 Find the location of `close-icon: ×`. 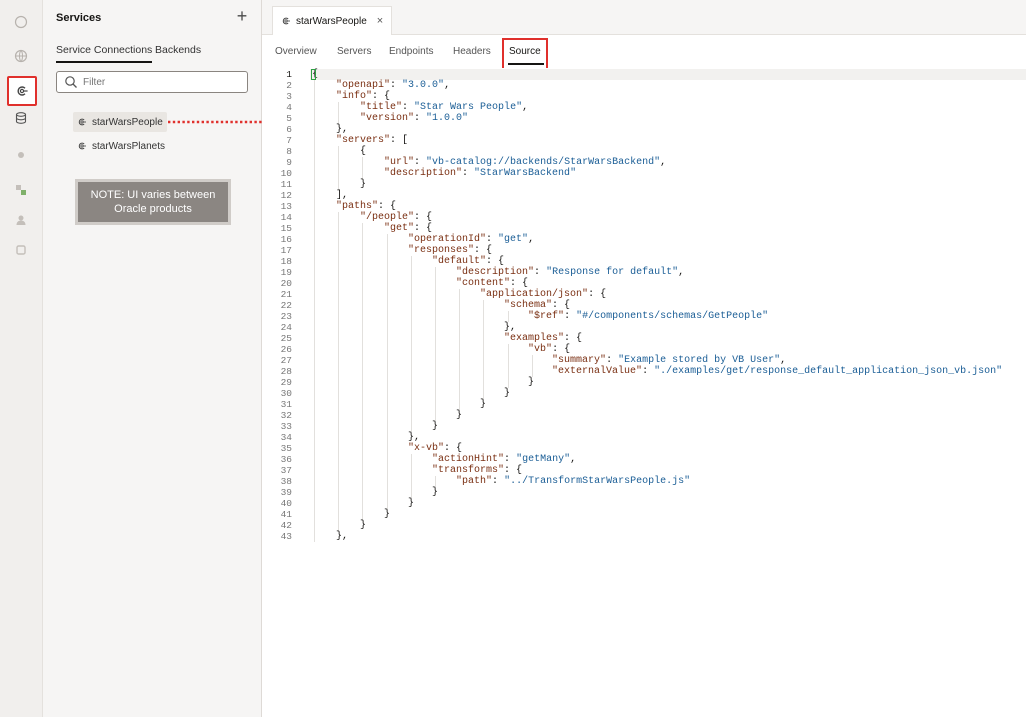

close-icon: × is located at coordinates (380, 21).